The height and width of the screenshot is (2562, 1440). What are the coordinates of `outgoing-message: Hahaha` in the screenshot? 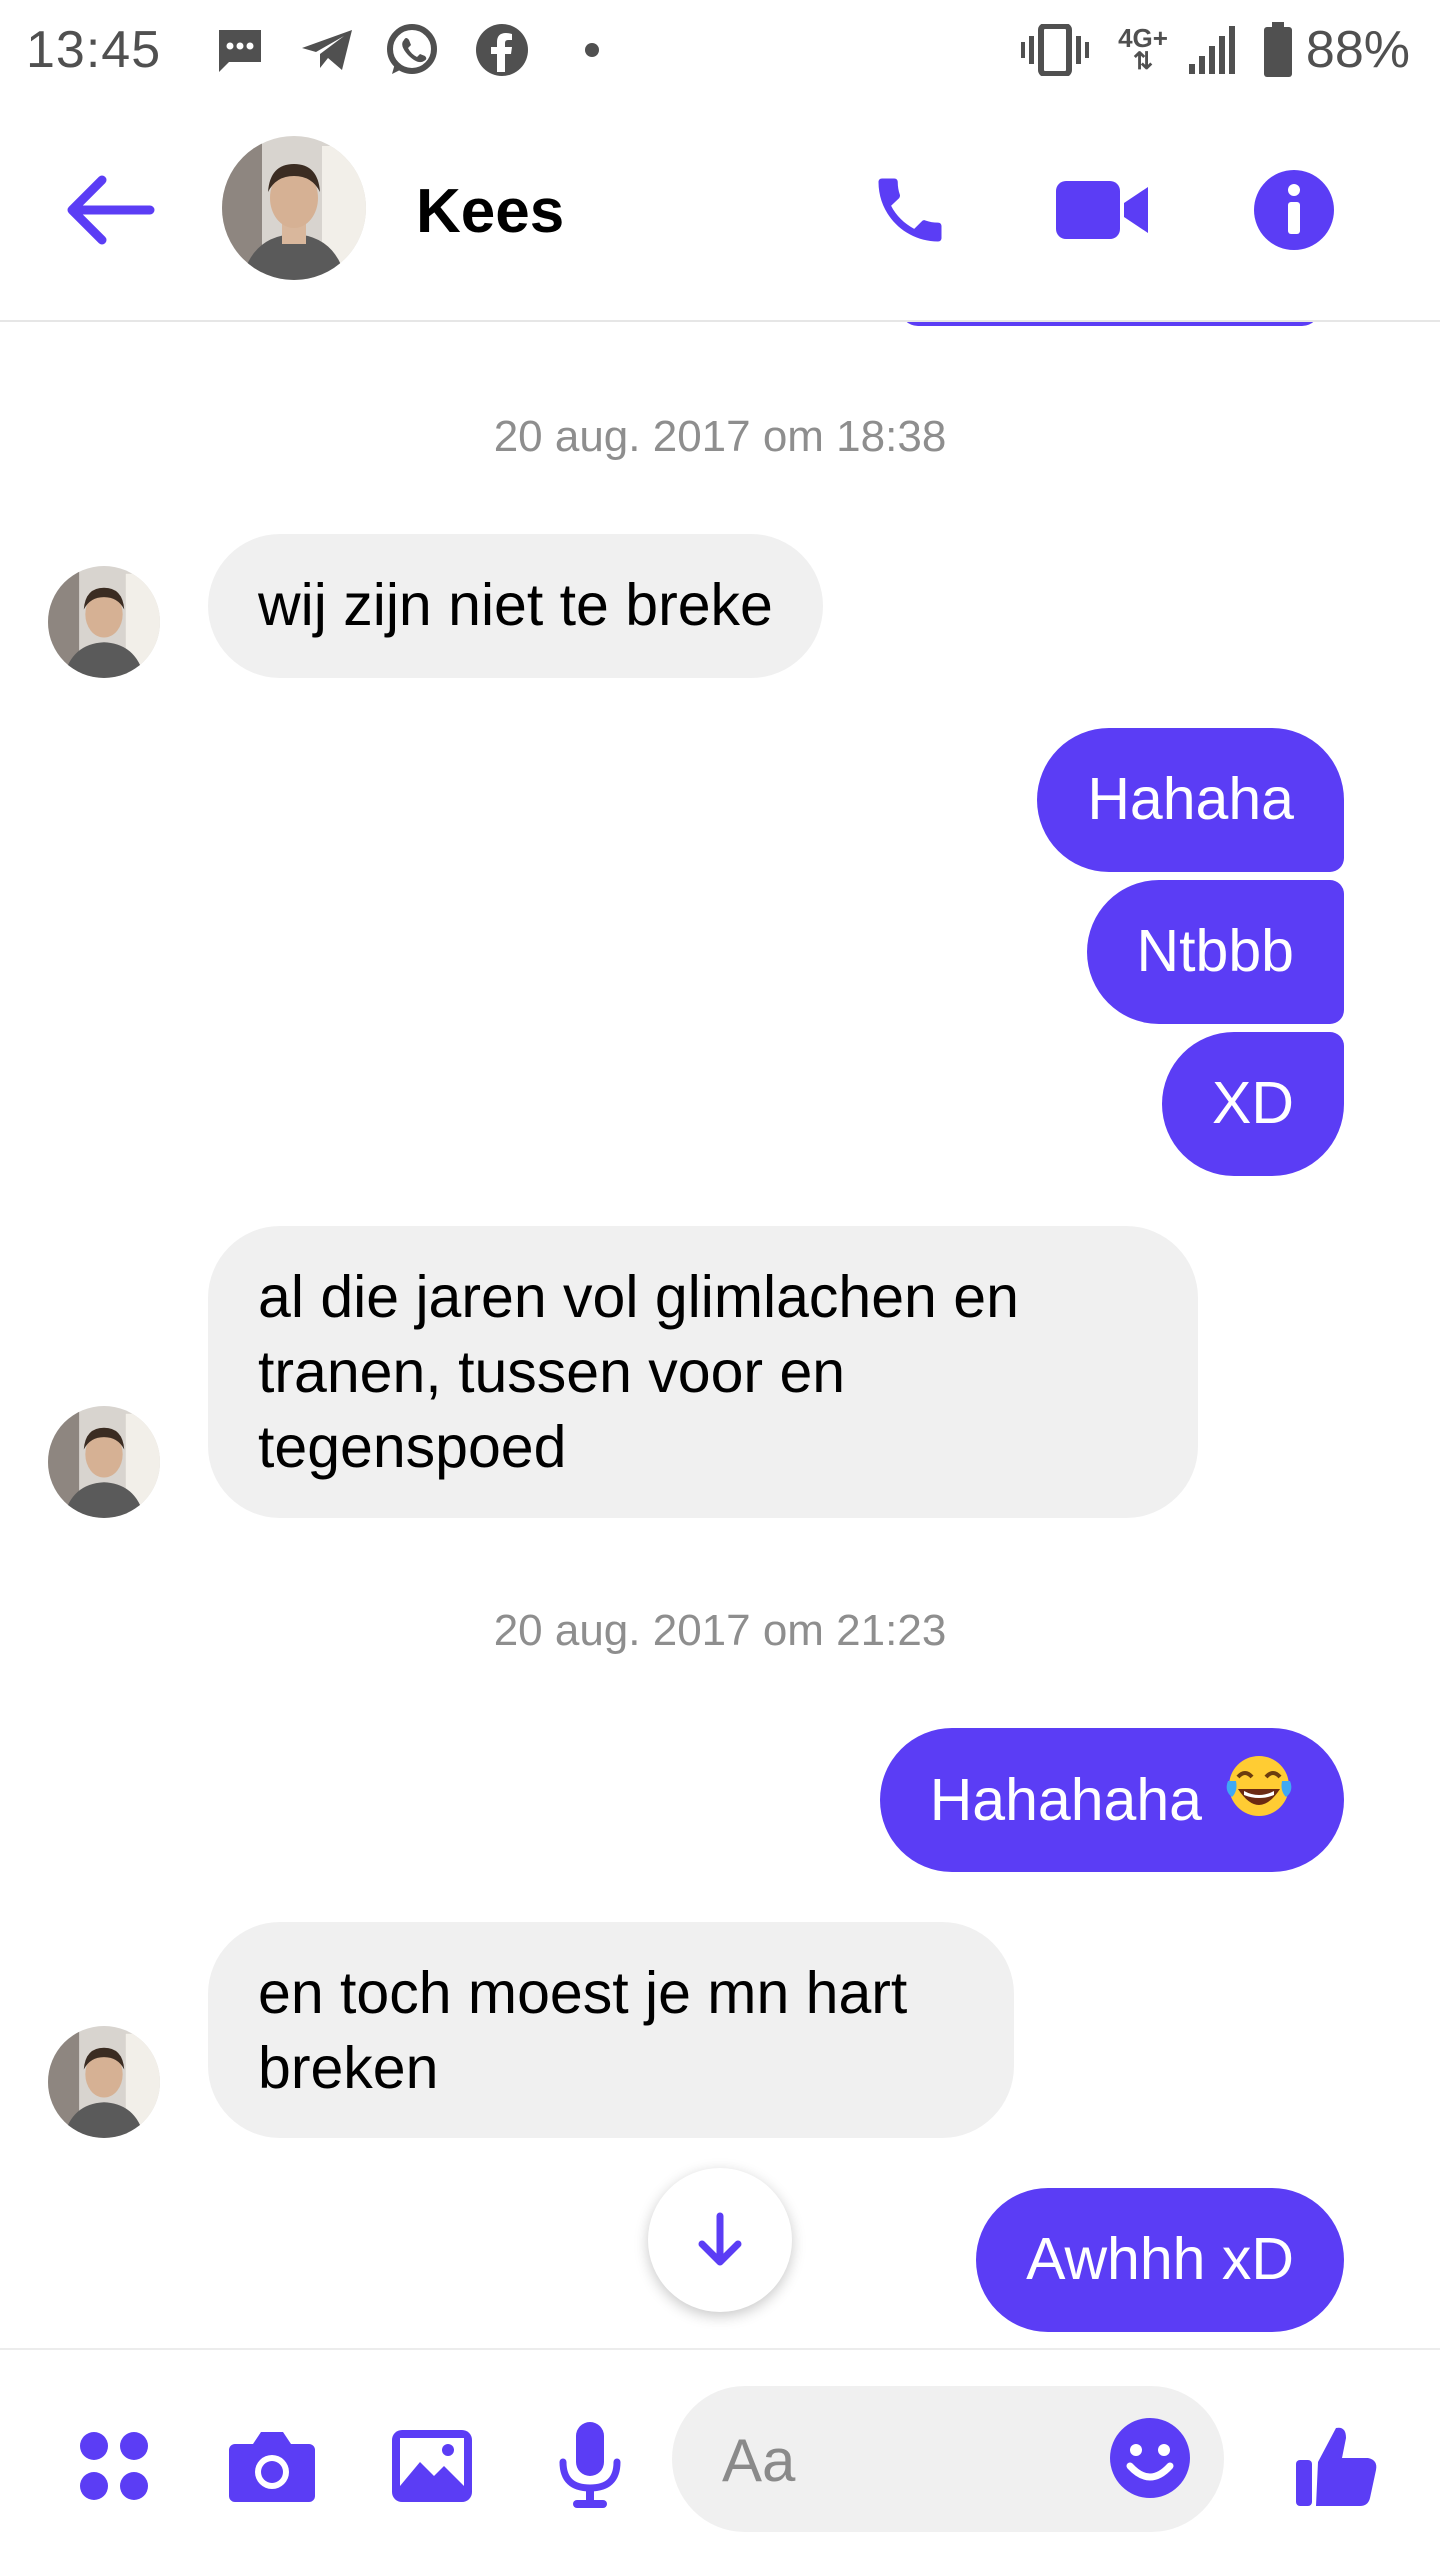 It's located at (1190, 800).